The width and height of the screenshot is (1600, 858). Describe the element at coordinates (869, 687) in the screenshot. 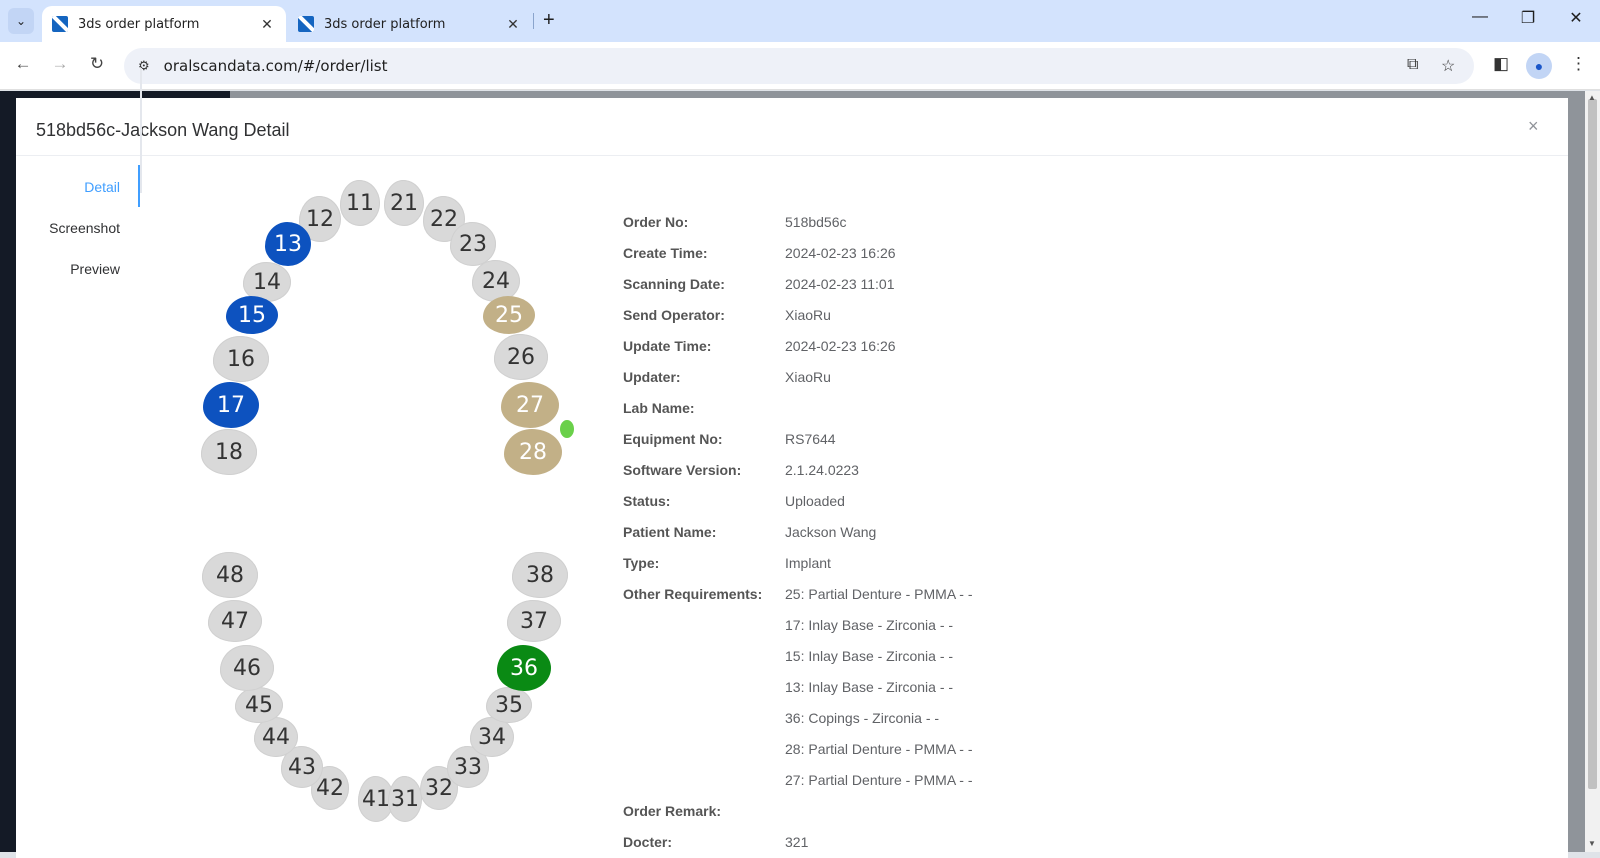

I see `requirement-line: 13: Inlay Base - Zirconia - -` at that location.